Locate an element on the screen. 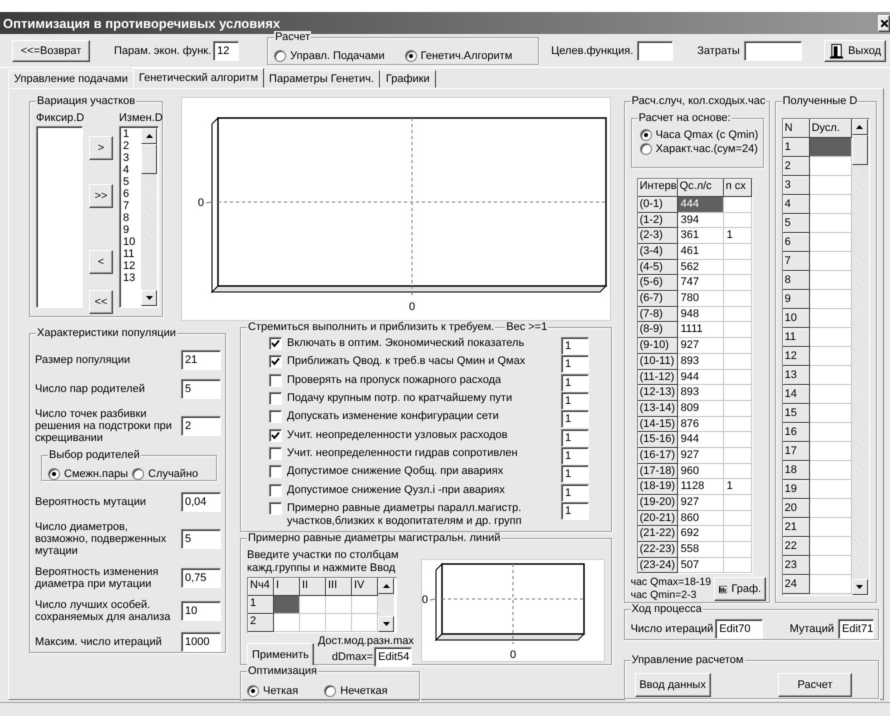 Image resolution: width=890 pixels, height=716 pixels. checkbox-label: Включать в оптим. Экономический показатель is located at coordinates (421, 343).